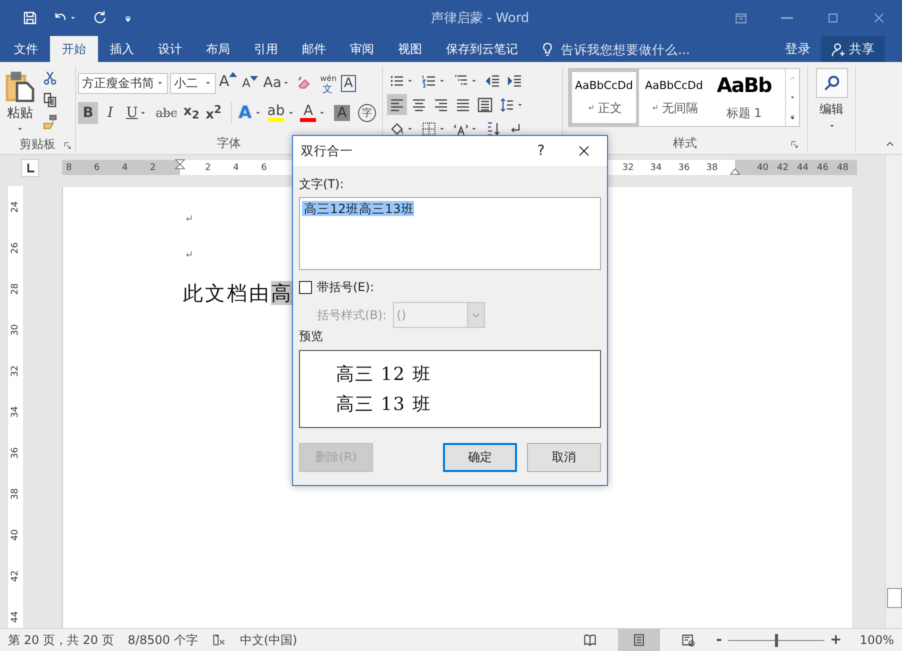 This screenshot has width=902, height=651. Describe the element at coordinates (269, 640) in the screenshot. I see `language-indicator: 中文(中国)` at that location.